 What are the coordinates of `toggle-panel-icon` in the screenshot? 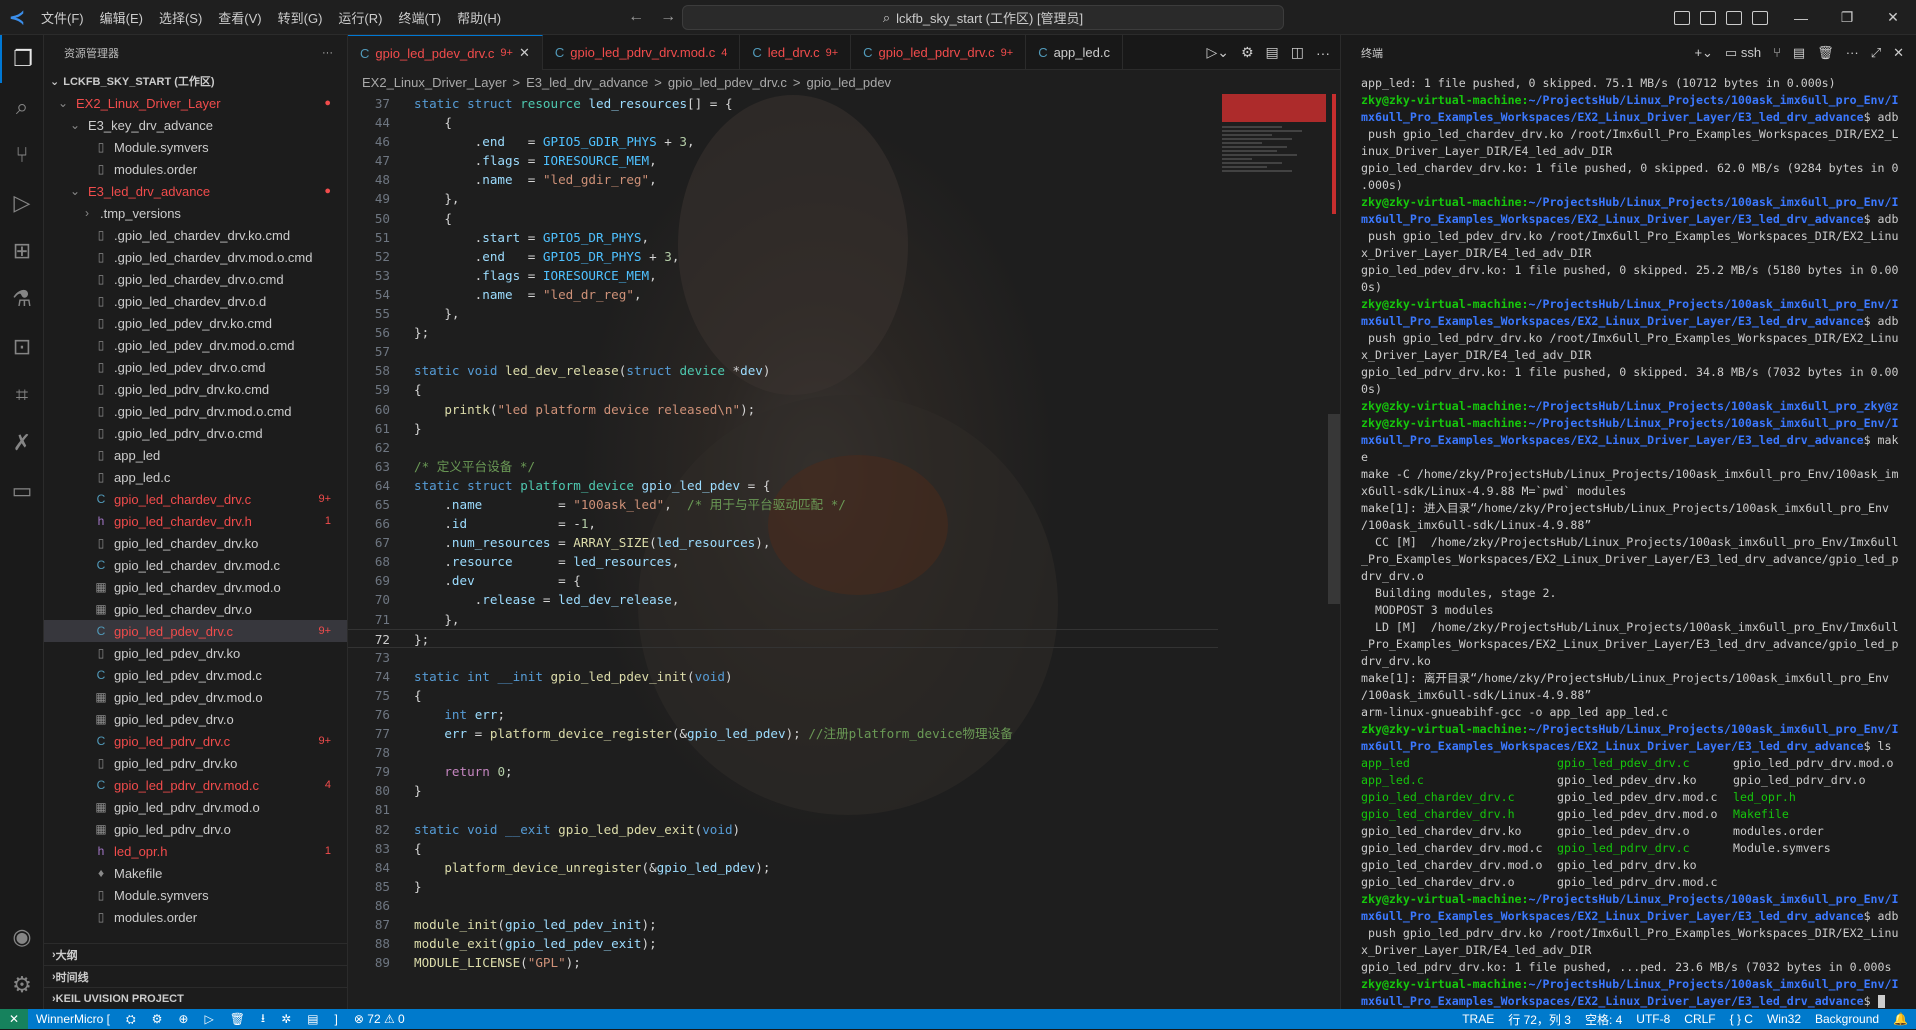 It's located at (1734, 17).